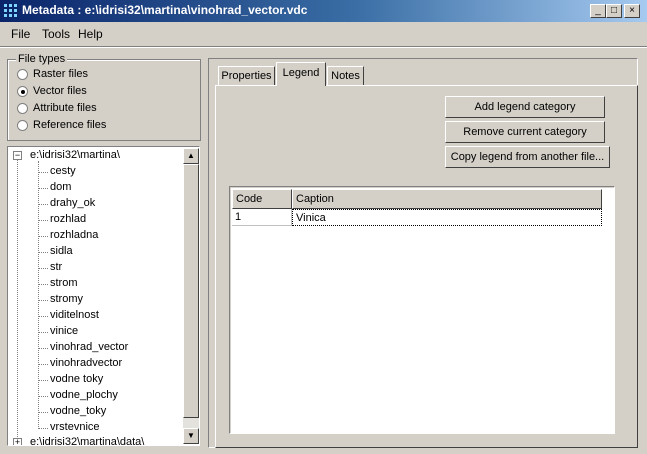  Describe the element at coordinates (84, 395) in the screenshot. I see `tree-item: vodne_plochy` at that location.